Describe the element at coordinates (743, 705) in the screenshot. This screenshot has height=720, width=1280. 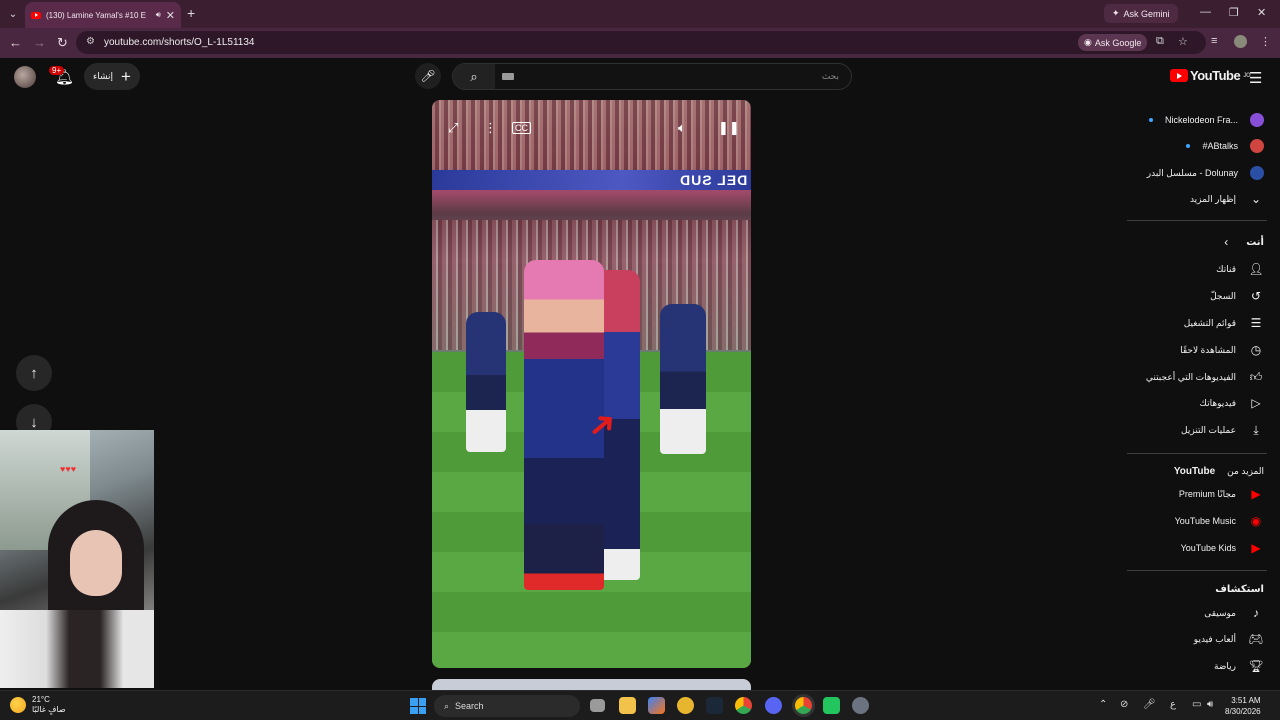
I see `chrome-icon` at that location.